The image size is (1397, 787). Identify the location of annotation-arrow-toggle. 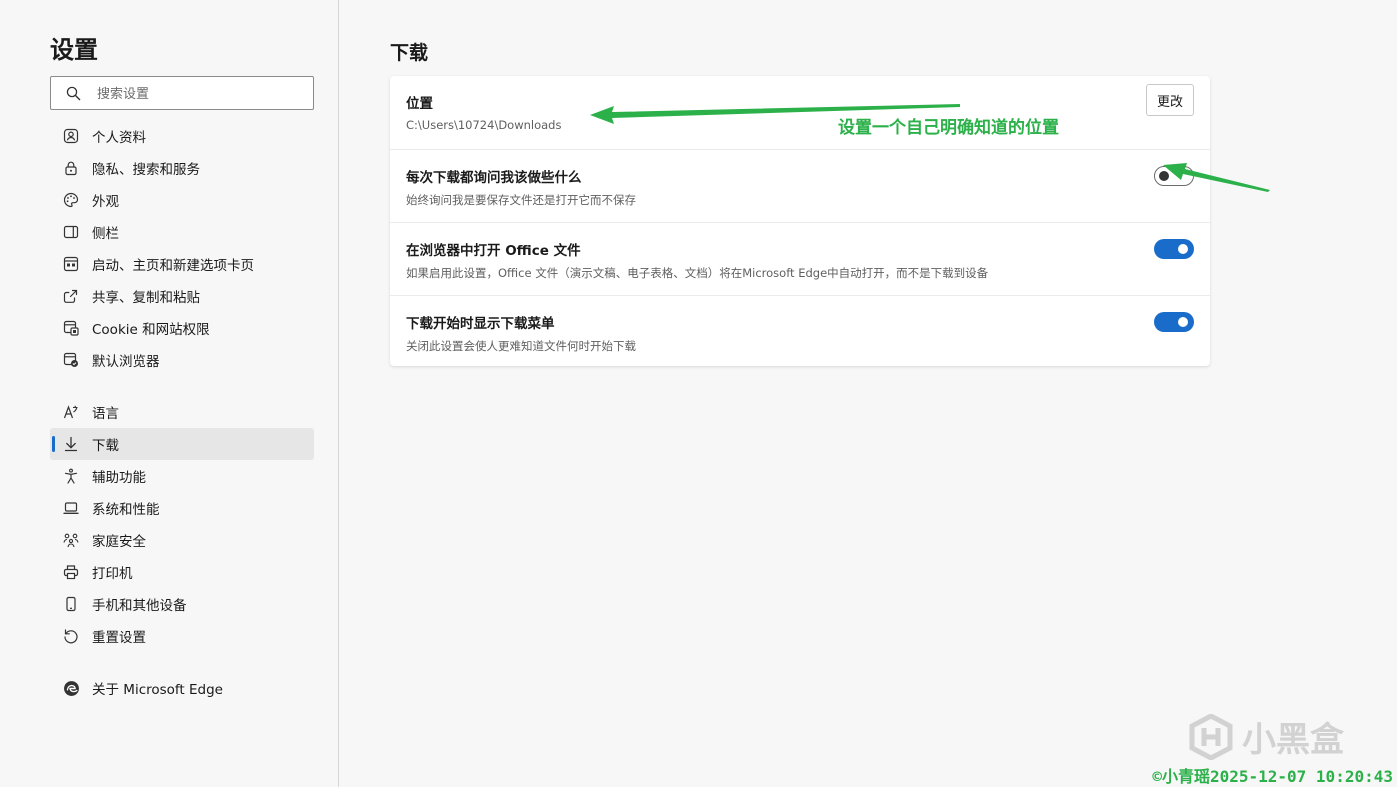
(1216, 177).